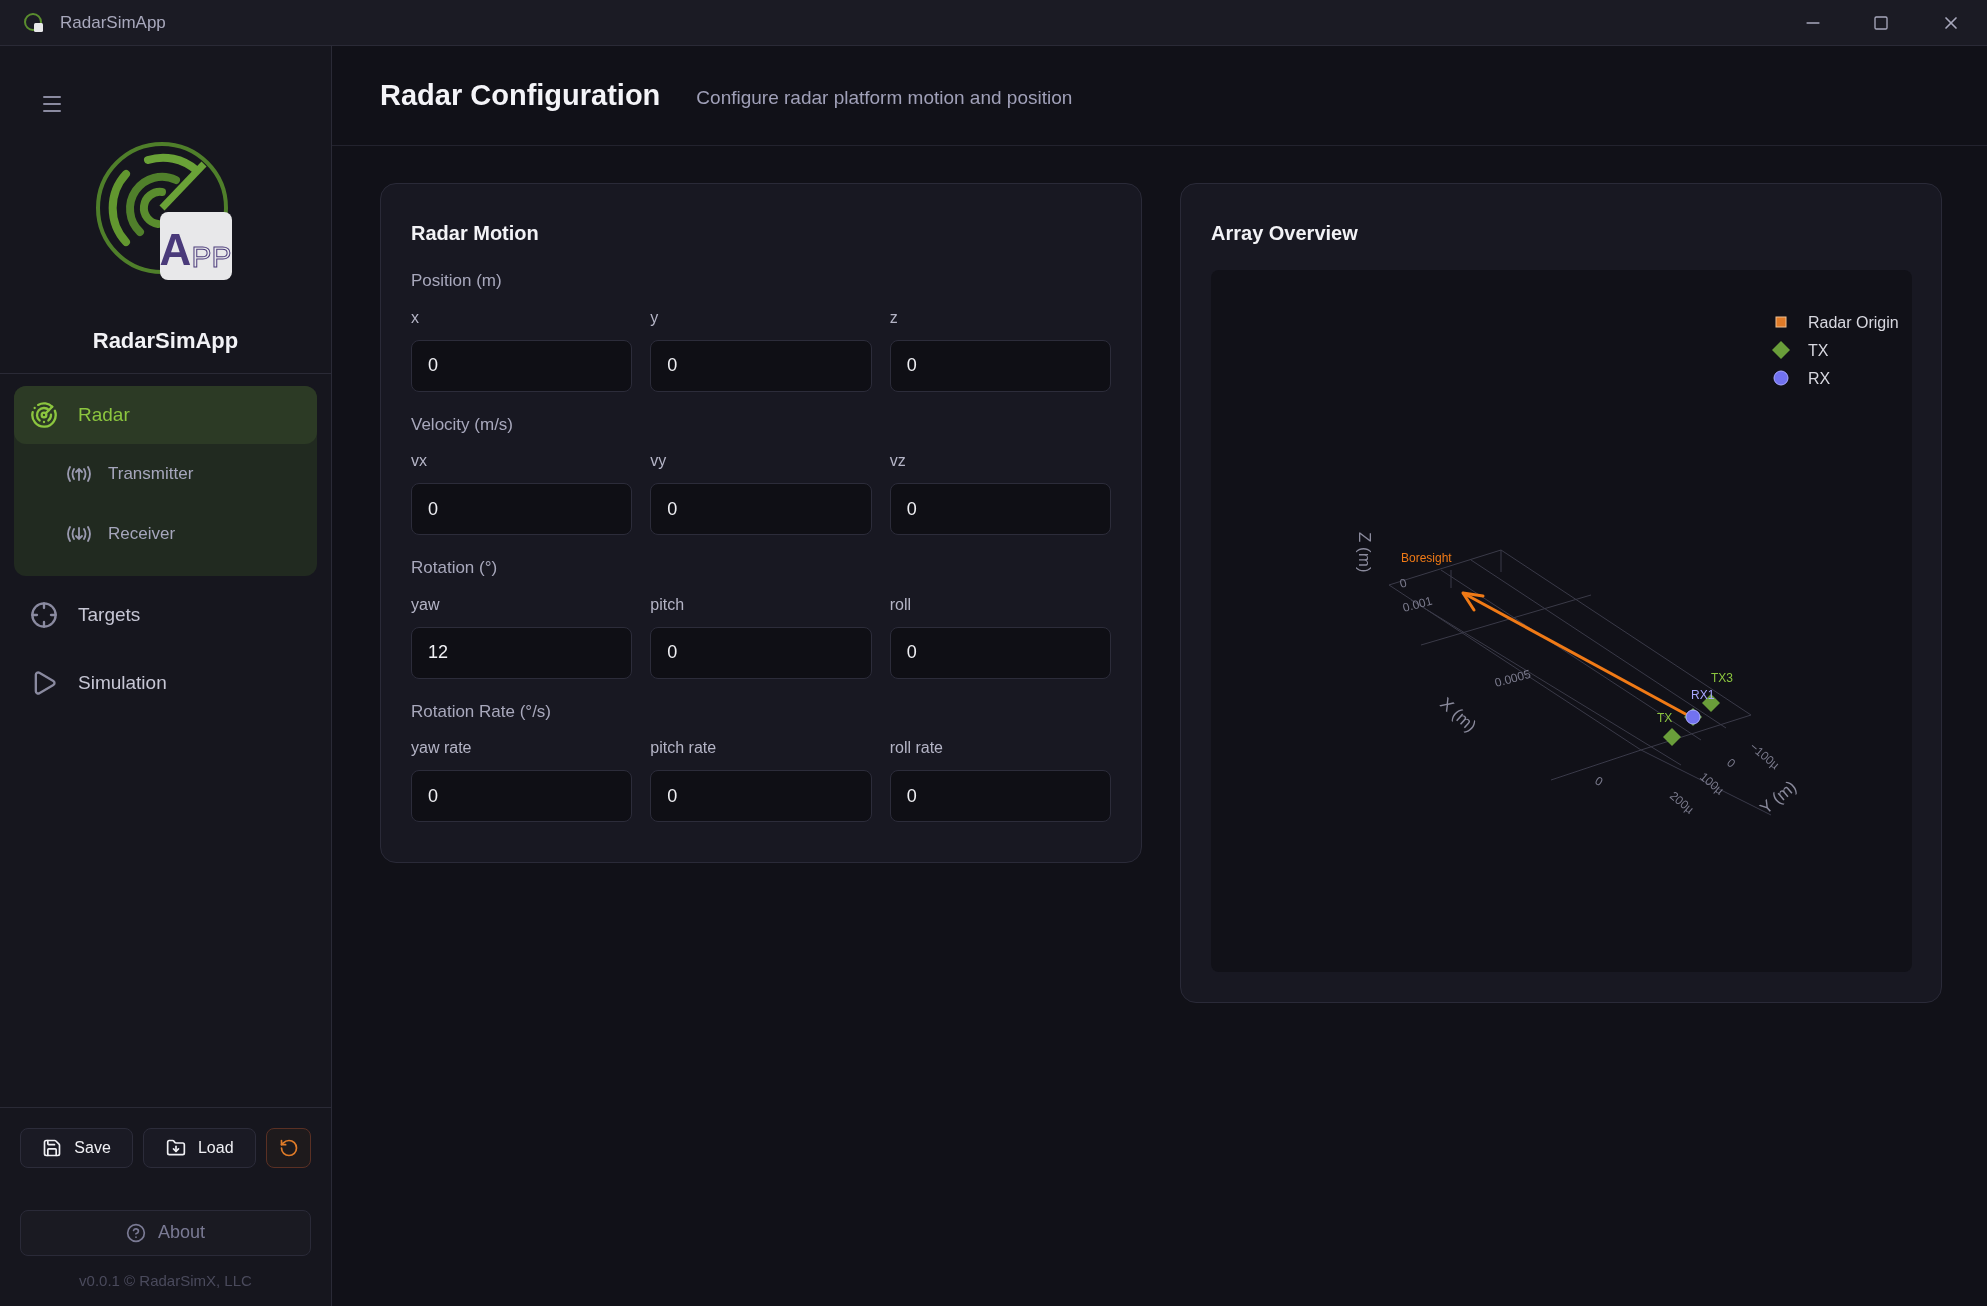 This screenshot has width=1987, height=1306. I want to click on marker-label: RX1, so click(1703, 695).